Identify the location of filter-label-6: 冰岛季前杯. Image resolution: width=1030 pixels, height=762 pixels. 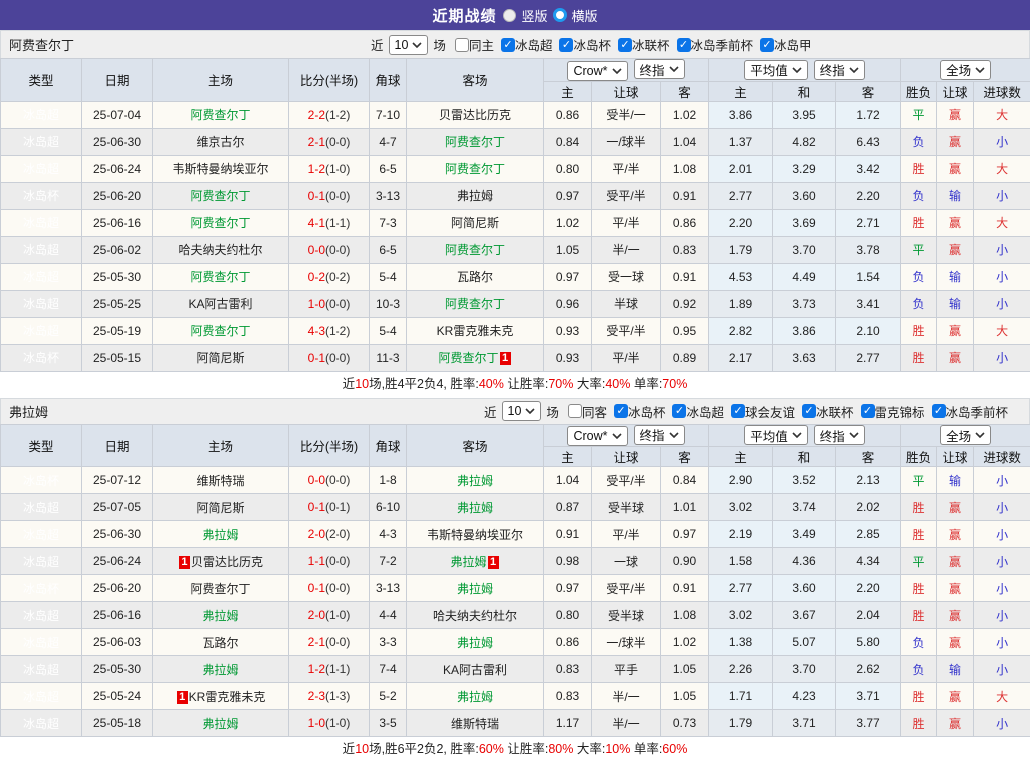
(977, 411).